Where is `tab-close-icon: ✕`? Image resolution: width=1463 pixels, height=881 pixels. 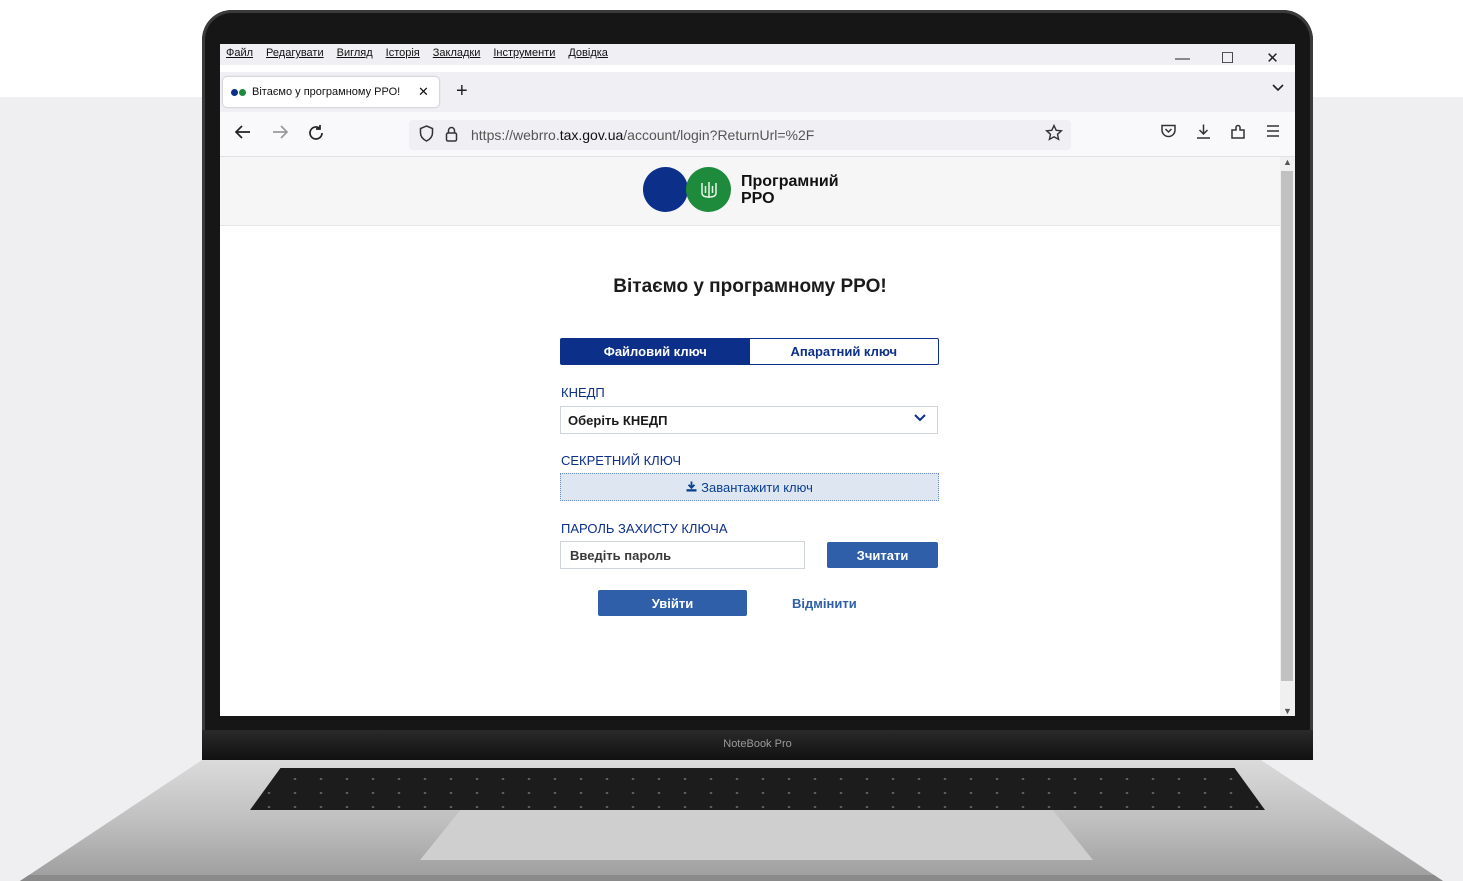
tab-close-icon: ✕ is located at coordinates (423, 92).